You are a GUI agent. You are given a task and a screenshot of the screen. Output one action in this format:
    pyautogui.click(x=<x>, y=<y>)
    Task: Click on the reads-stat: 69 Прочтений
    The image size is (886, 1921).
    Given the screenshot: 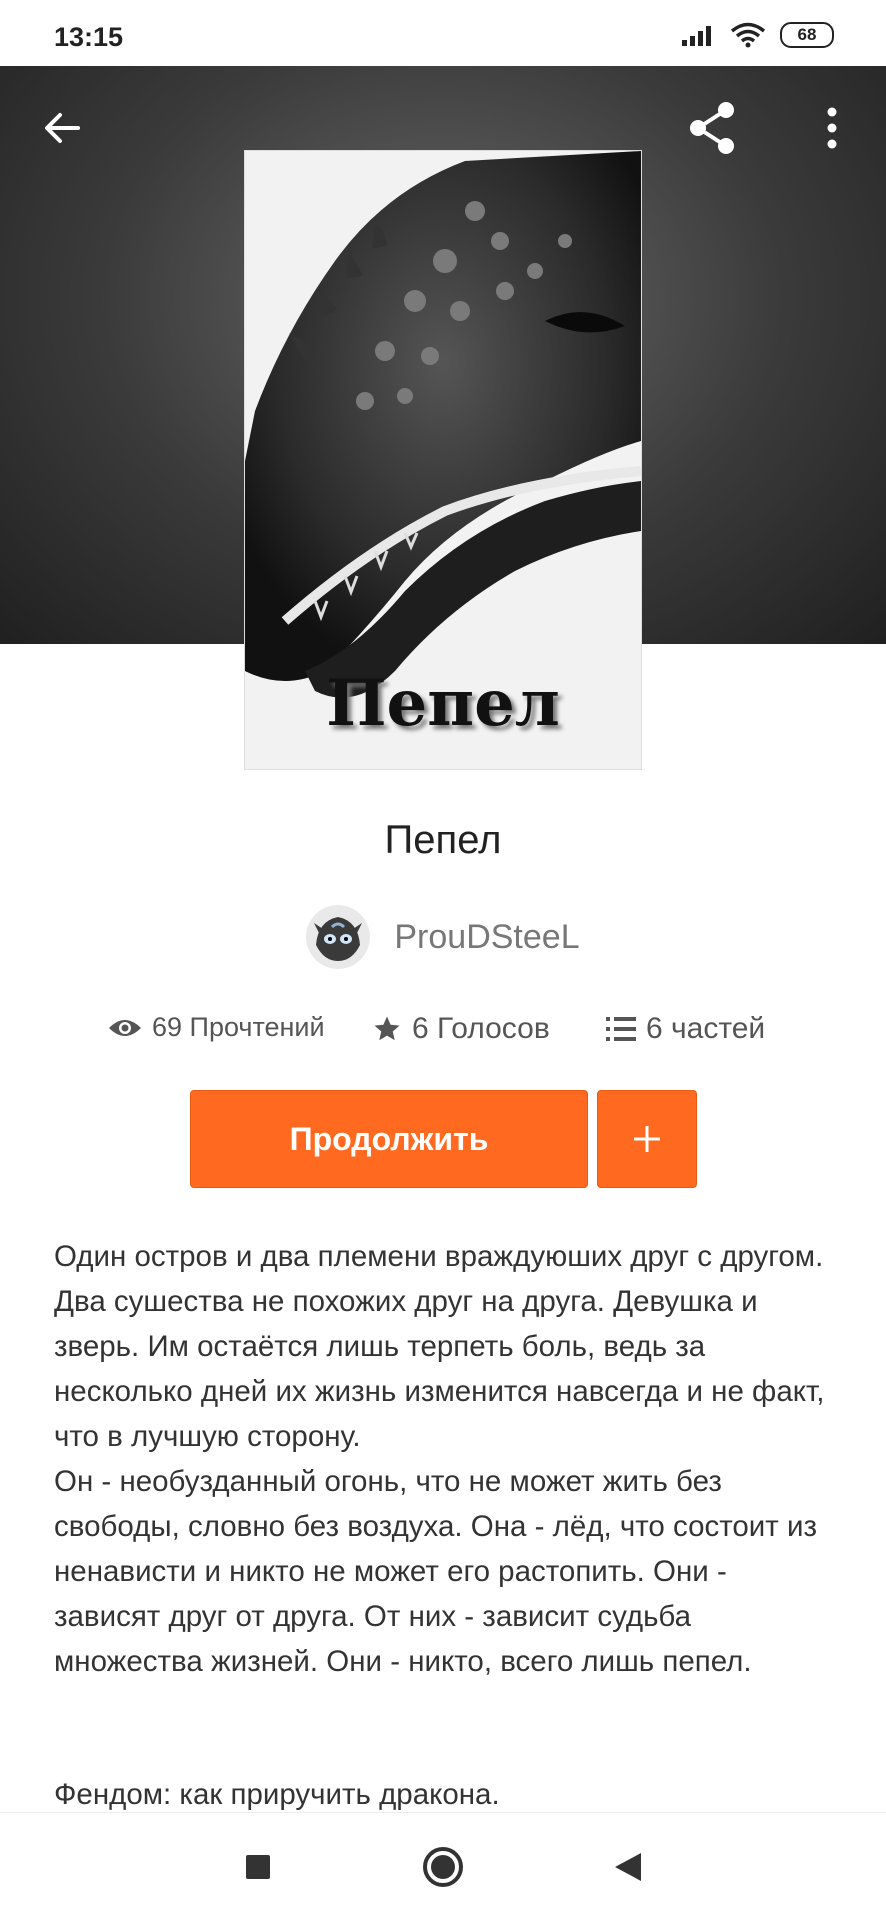 What is the action you would take?
    pyautogui.click(x=216, y=1027)
    